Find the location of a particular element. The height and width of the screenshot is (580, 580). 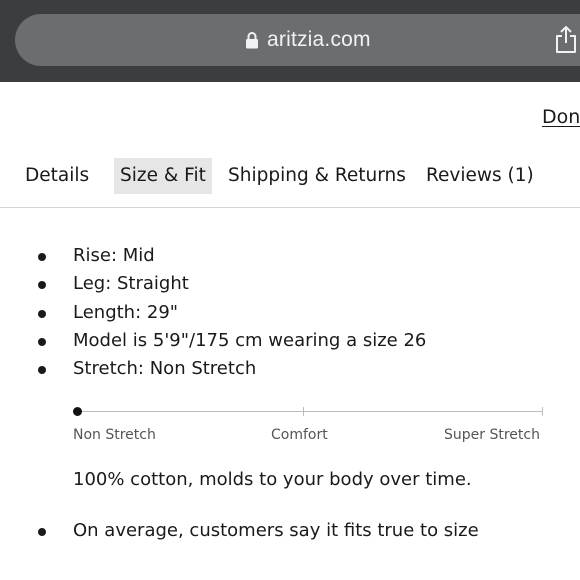

list-item-text: Leg: Straight is located at coordinates (131, 284).